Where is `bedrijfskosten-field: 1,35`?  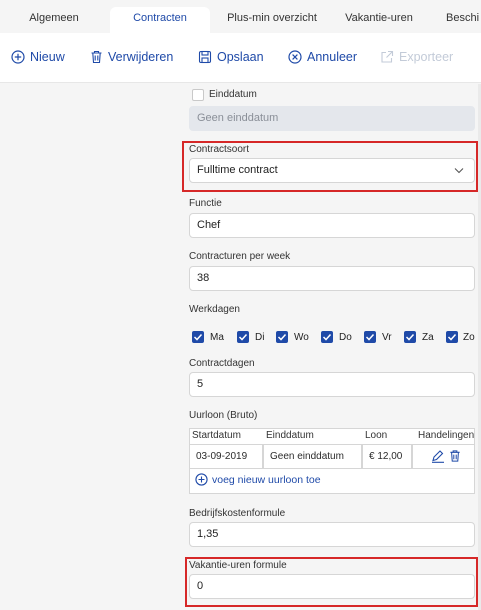
bedrijfskosten-field: 1,35 is located at coordinates (332, 534).